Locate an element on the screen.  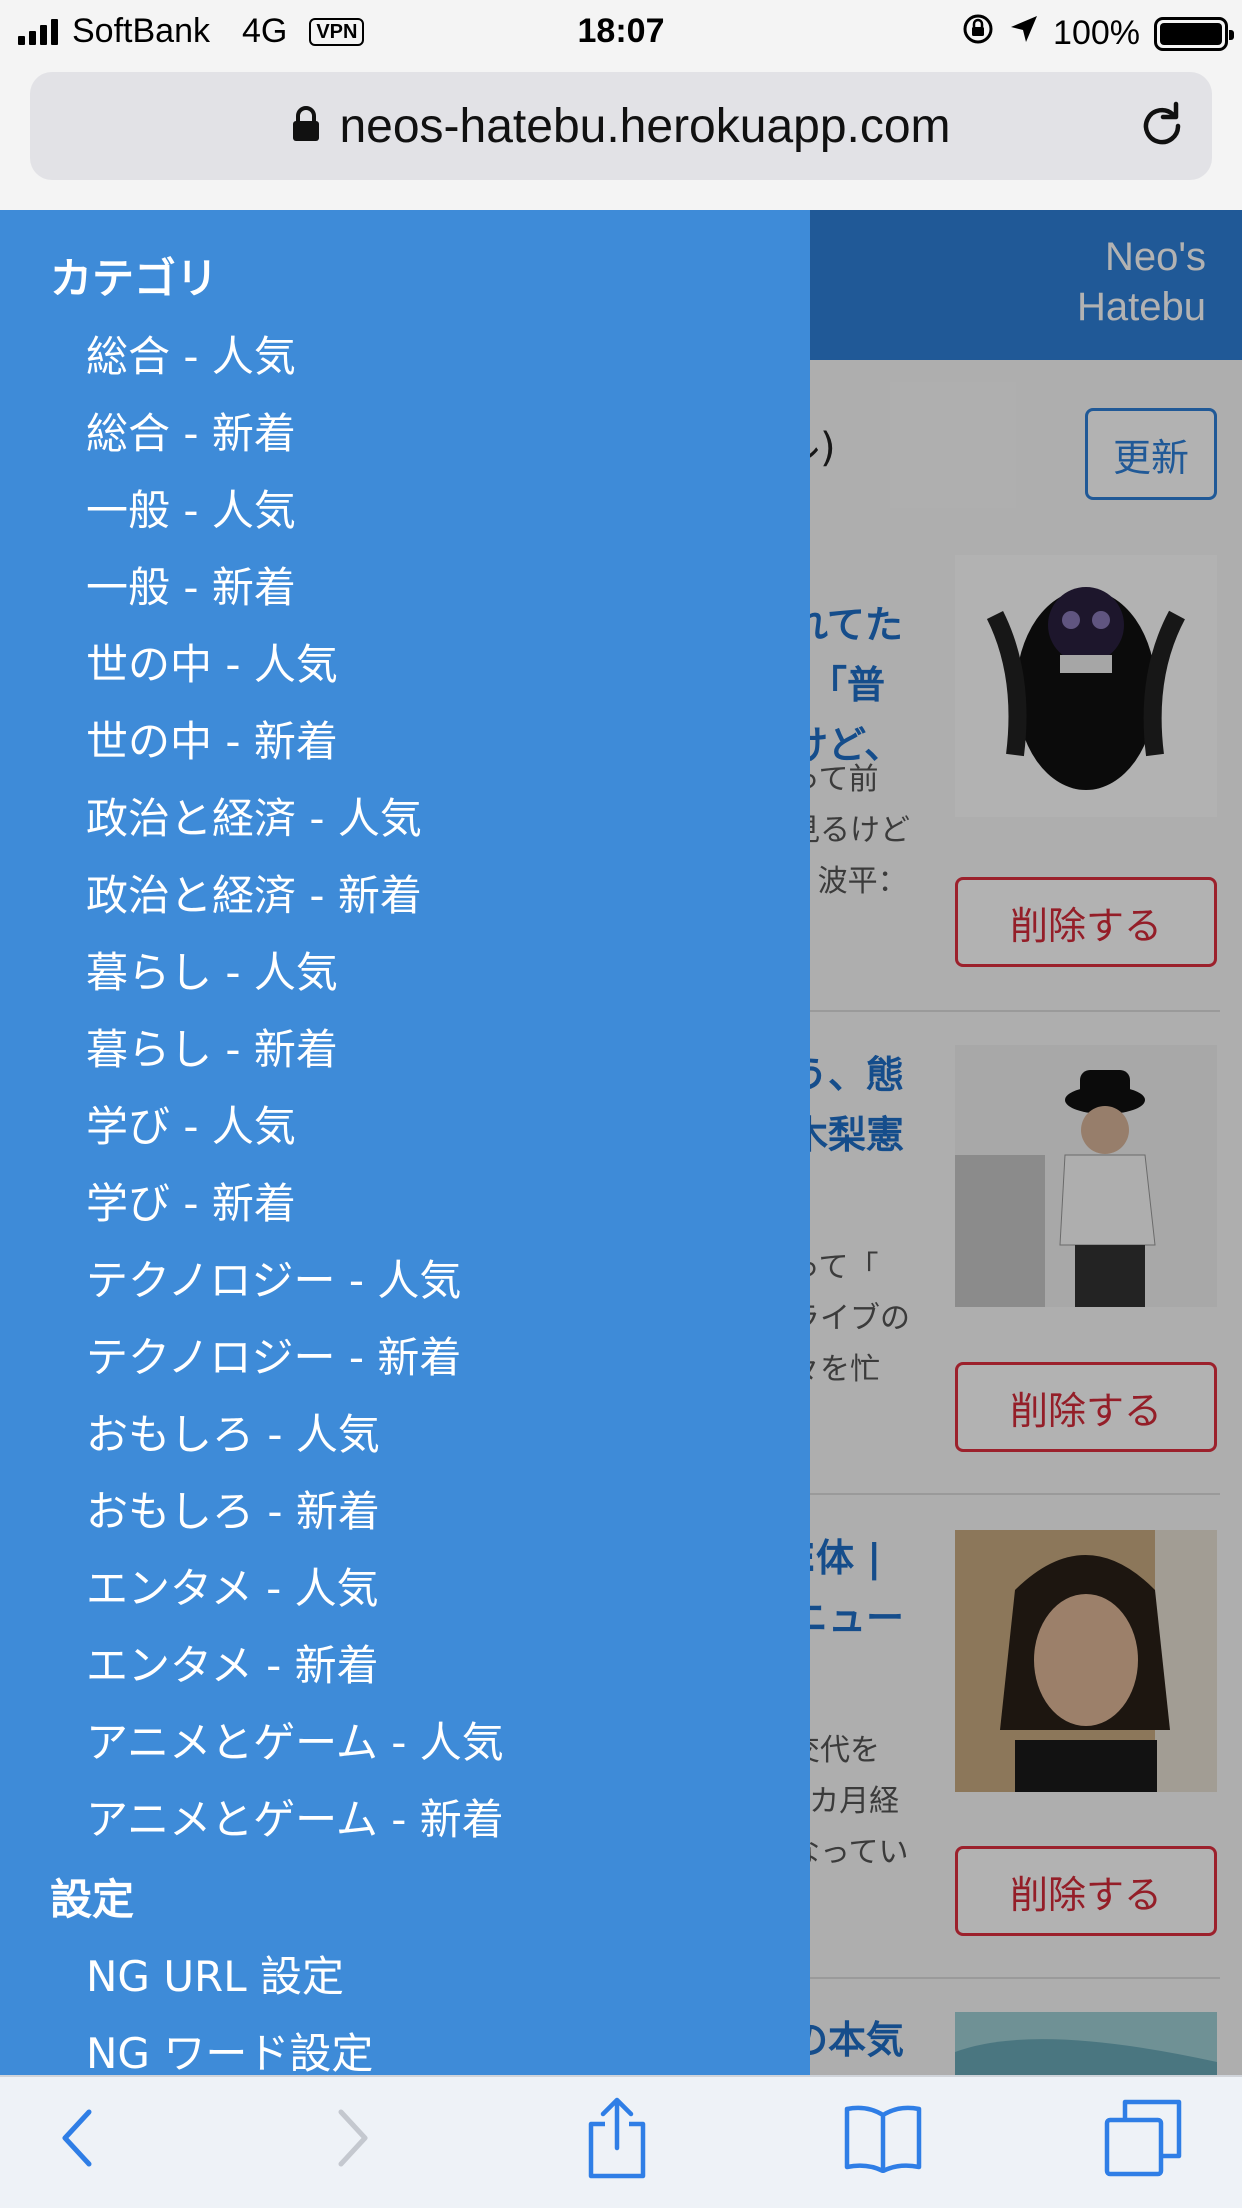
category-item: おもしろ - 新着 is located at coordinates (233, 1508).